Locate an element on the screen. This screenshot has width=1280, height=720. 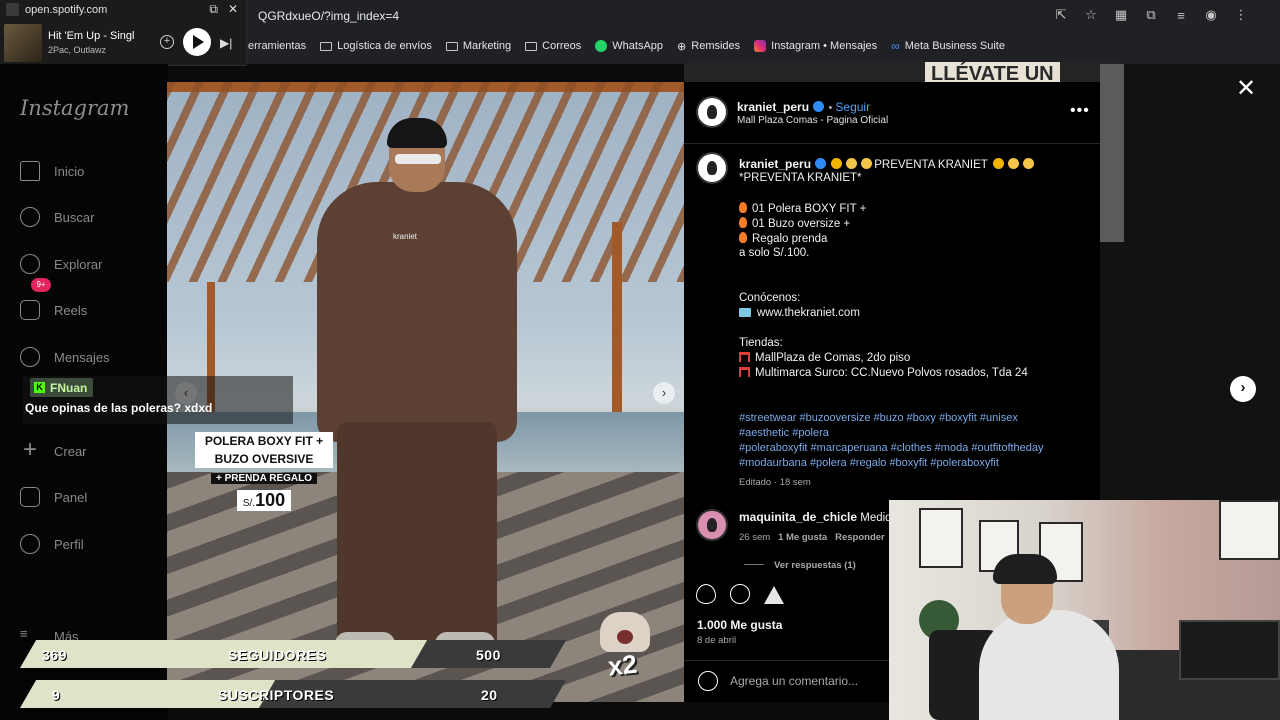
header-user-line: kraniet_peru • Seguir is located at coordinates (803, 107).